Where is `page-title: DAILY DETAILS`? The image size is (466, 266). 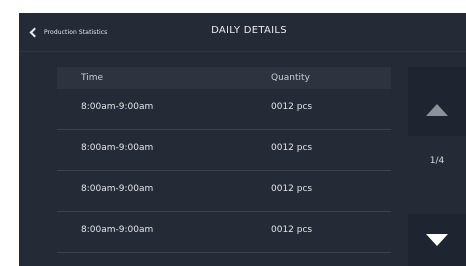 page-title: DAILY DETAILS is located at coordinates (249, 30).